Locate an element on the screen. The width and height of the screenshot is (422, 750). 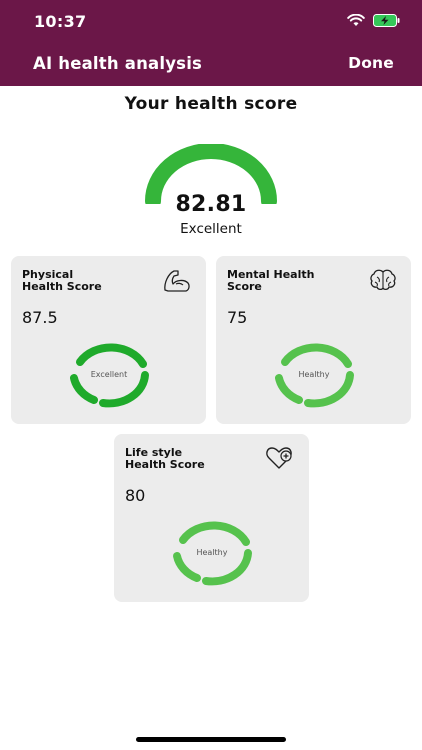
lifestyle-health-card: Life style Health Score 80 Healthy is located at coordinates (211, 518).